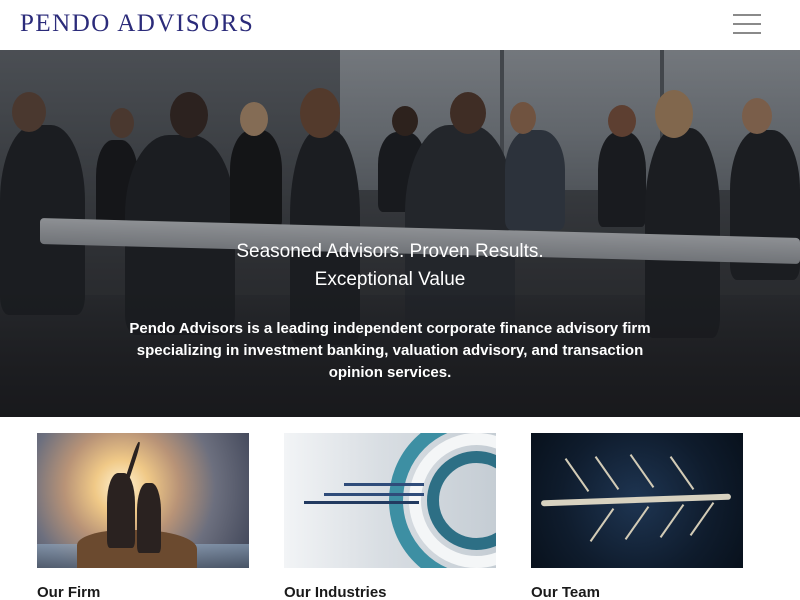 This screenshot has width=800, height=600. Describe the element at coordinates (390, 500) in the screenshot. I see `our-industries-image` at that location.